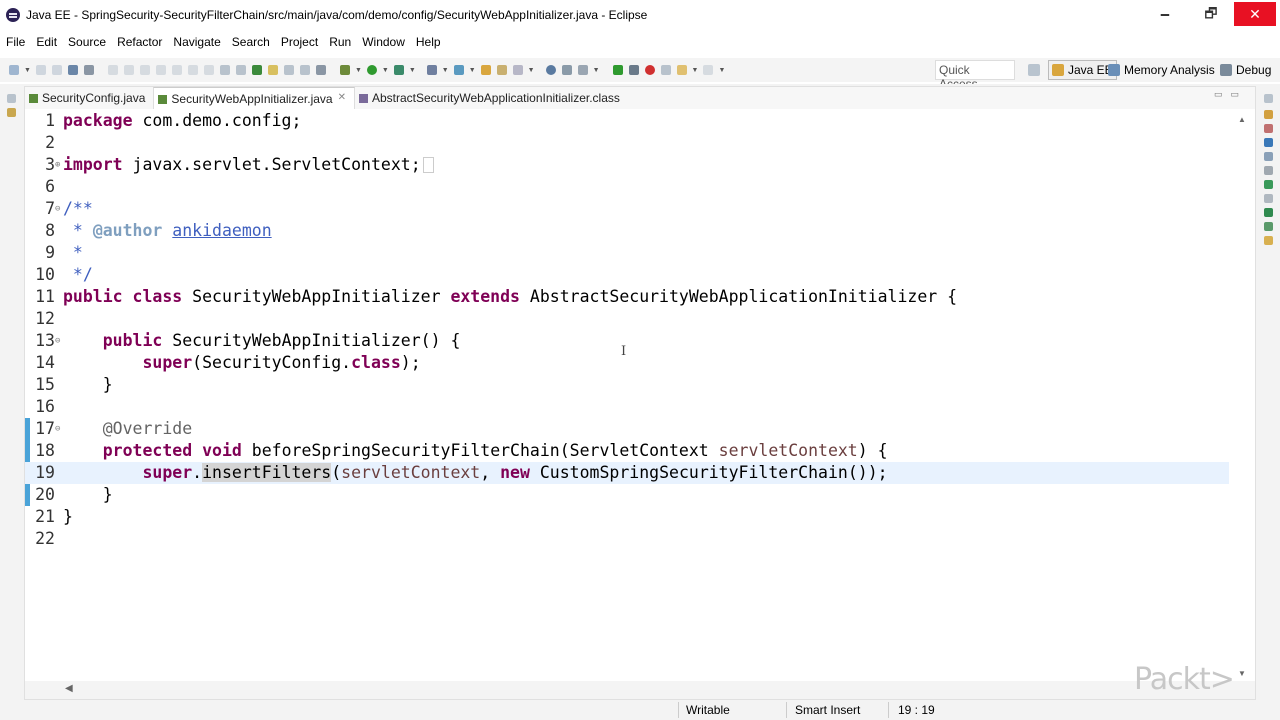 Image resolution: width=1280 pixels, height=720 pixels. What do you see at coordinates (1268, 128) in the screenshot?
I see `task-list-icon` at bounding box center [1268, 128].